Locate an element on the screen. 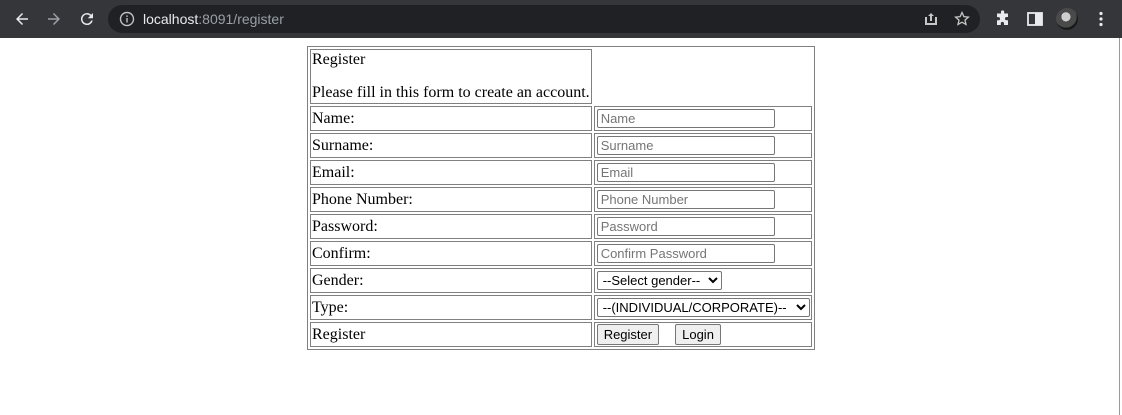 This screenshot has height=415, width=1122. login-button: Login is located at coordinates (698, 334).